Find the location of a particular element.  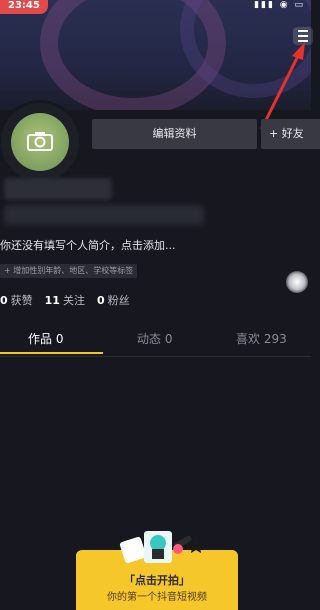

start-shooting-subtitle: 你的第一个抖音短视频 is located at coordinates (157, 597).